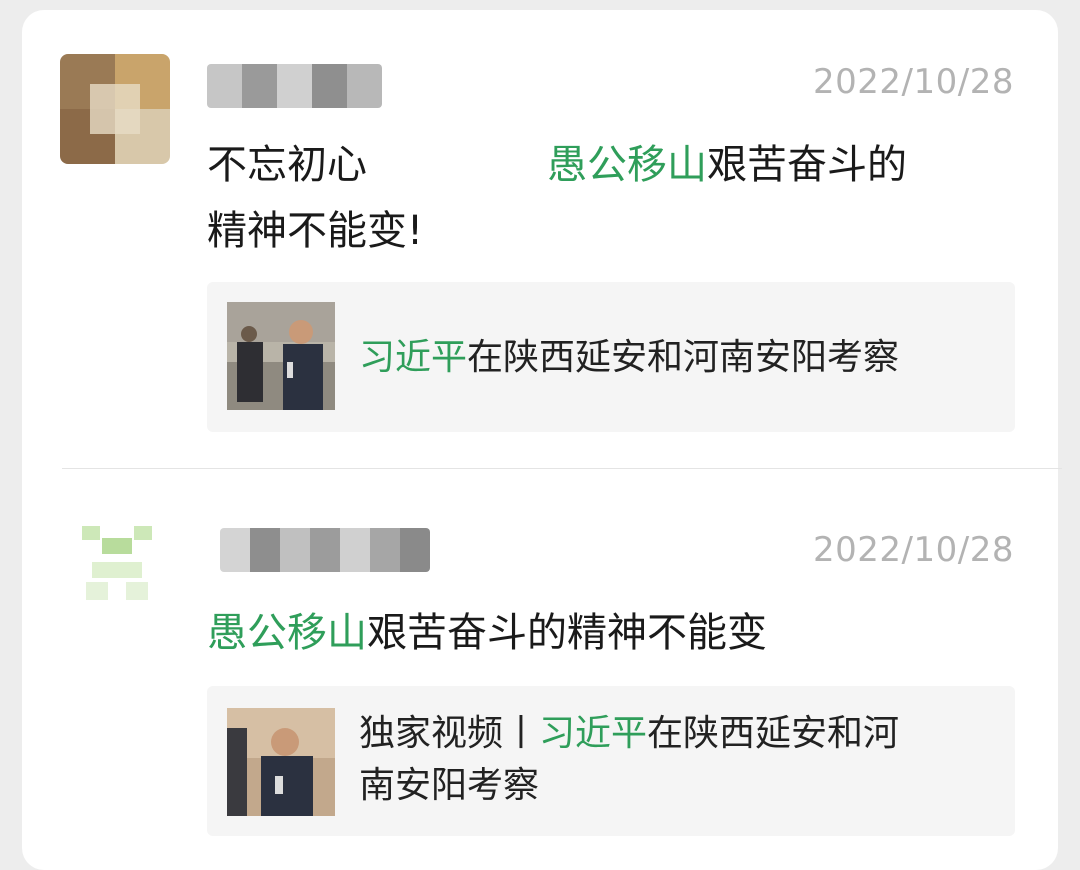 This screenshot has height=870, width=1080. I want to click on article-title-prefix: 独家视频丨, so click(449, 733).